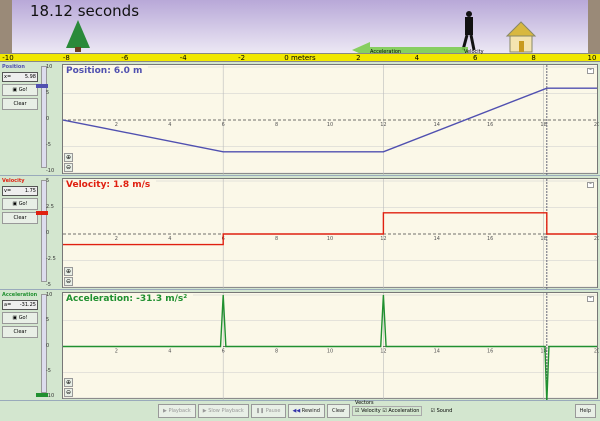  What do you see at coordinates (592, 58) in the screenshot?
I see `ruler-tick: 10` at bounding box center [592, 58].